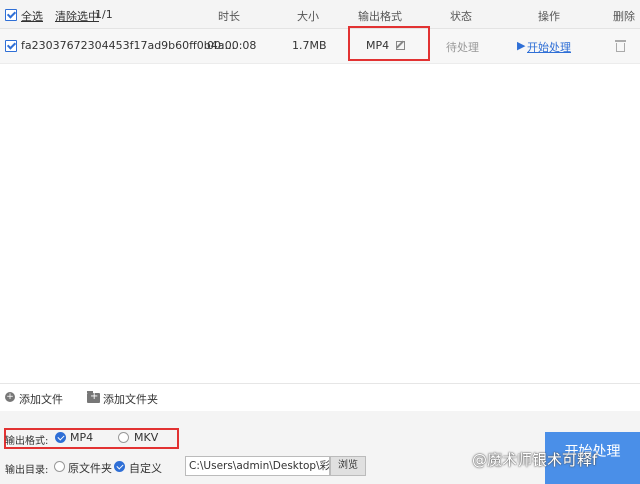  What do you see at coordinates (309, 45) in the screenshot?
I see `file-size: 1.7MB` at bounding box center [309, 45].